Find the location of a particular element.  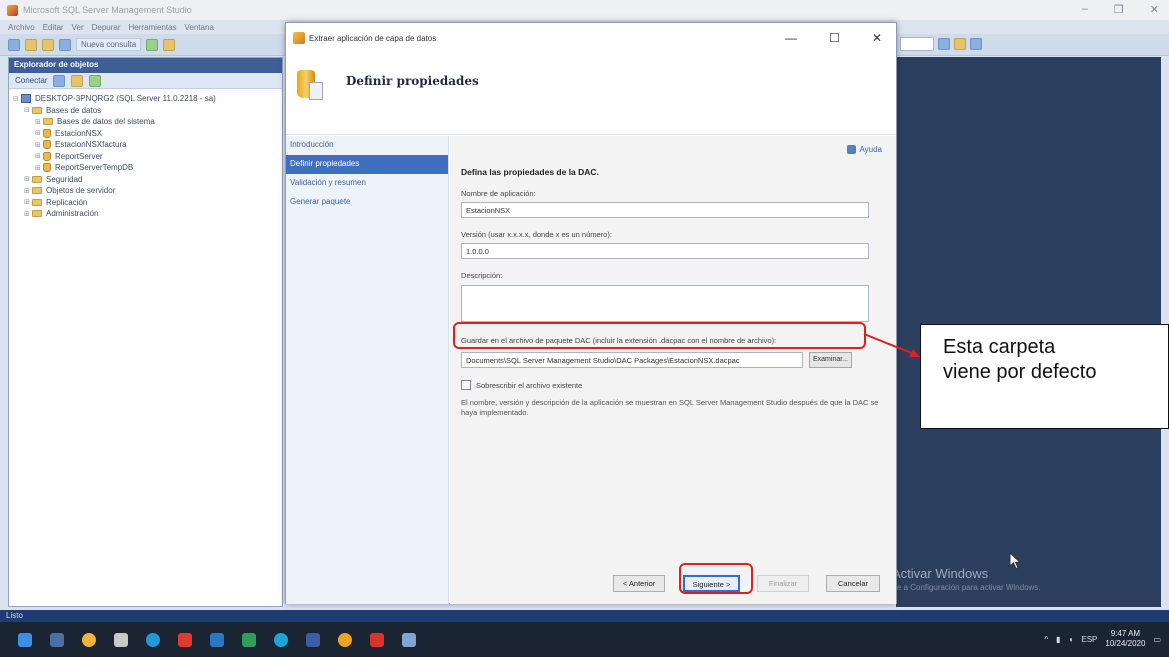

toolbar-icon-c is located at coordinates (976, 44).